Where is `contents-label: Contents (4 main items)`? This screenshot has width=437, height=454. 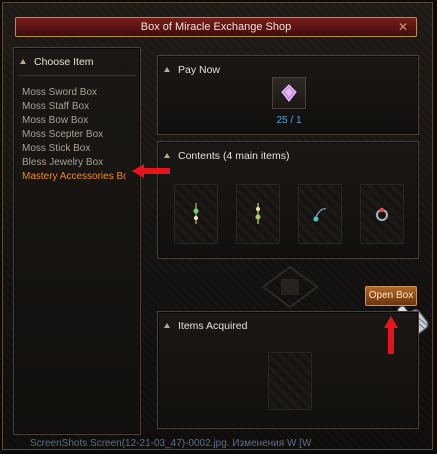
contents-label: Contents (4 main items) is located at coordinates (234, 156).